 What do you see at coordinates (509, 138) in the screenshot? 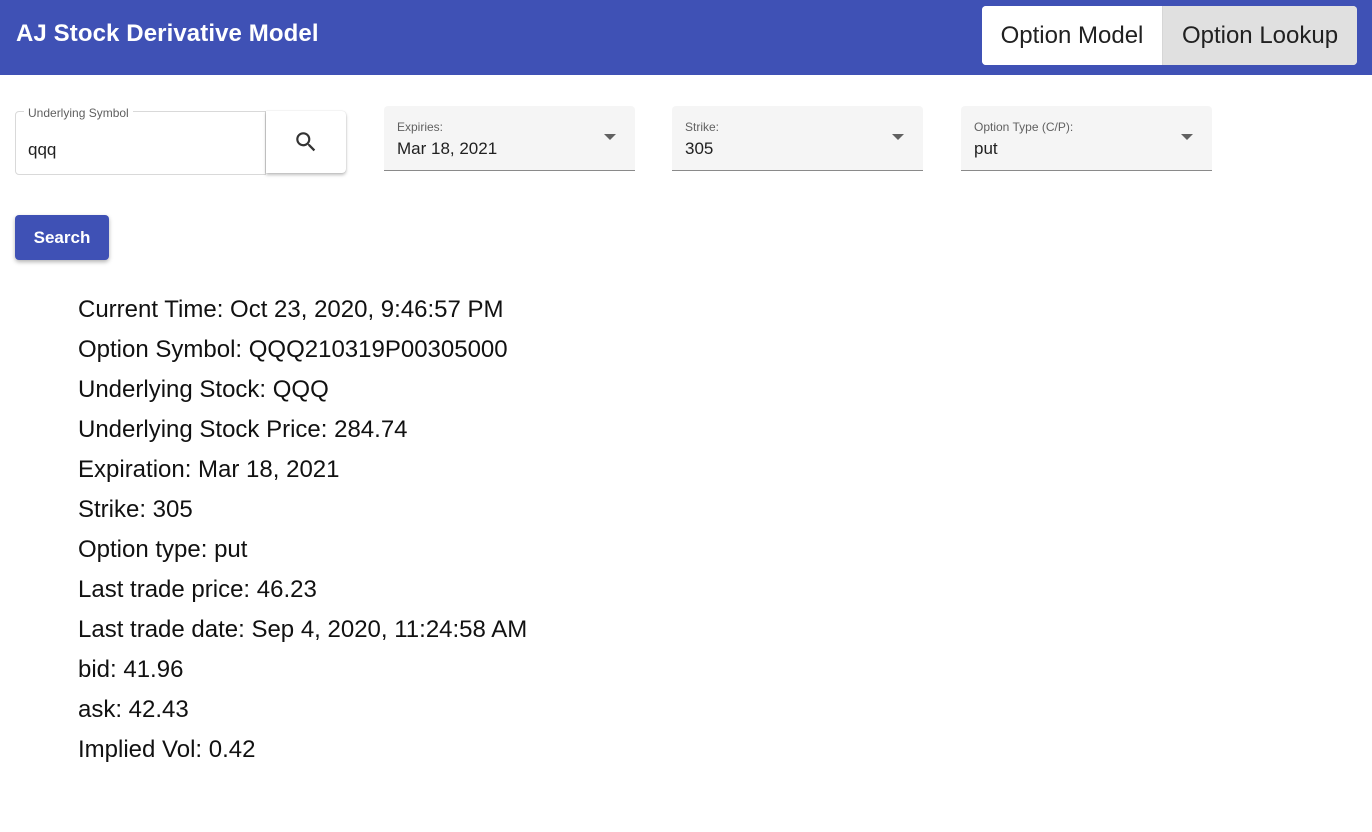
I see `expiries-select: Expiries: Mar 18, 2021` at bounding box center [509, 138].